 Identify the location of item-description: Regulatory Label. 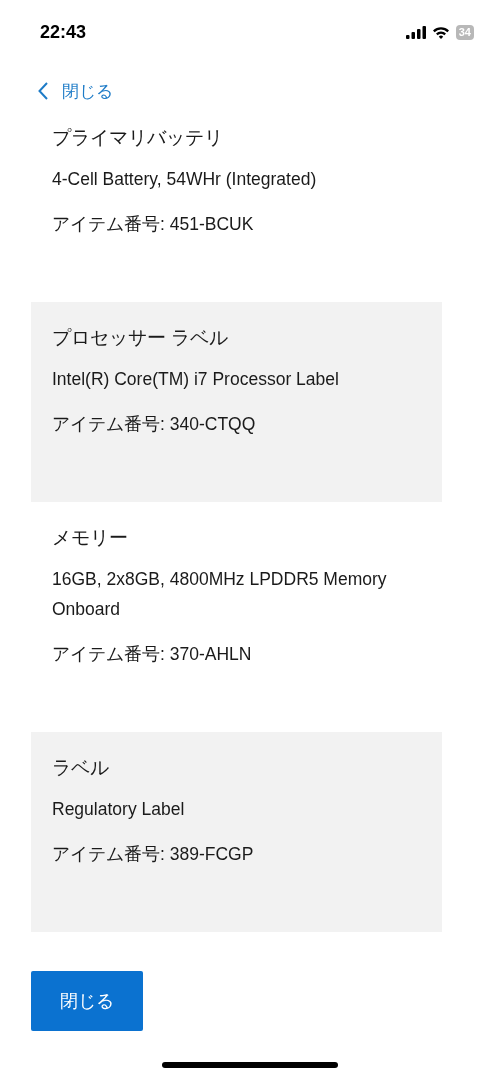
(119, 809).